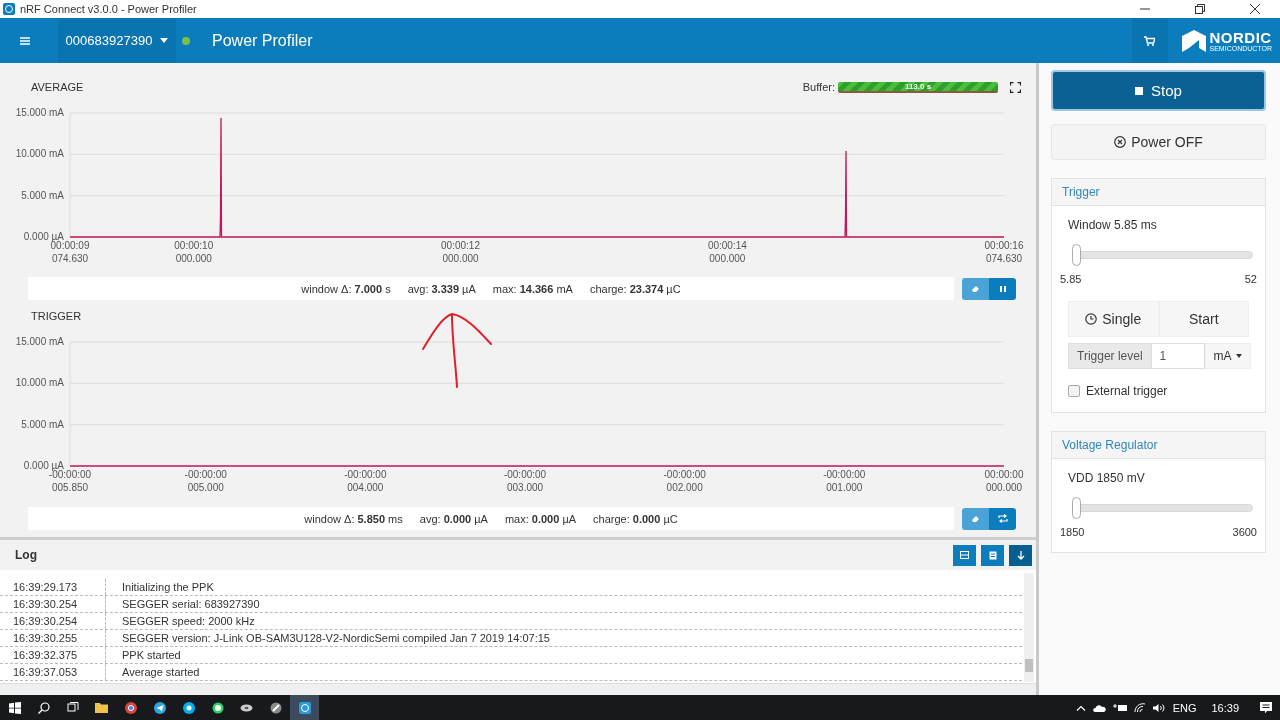  Describe the element at coordinates (1158, 192) in the screenshot. I see `card-title: Trigger` at that location.